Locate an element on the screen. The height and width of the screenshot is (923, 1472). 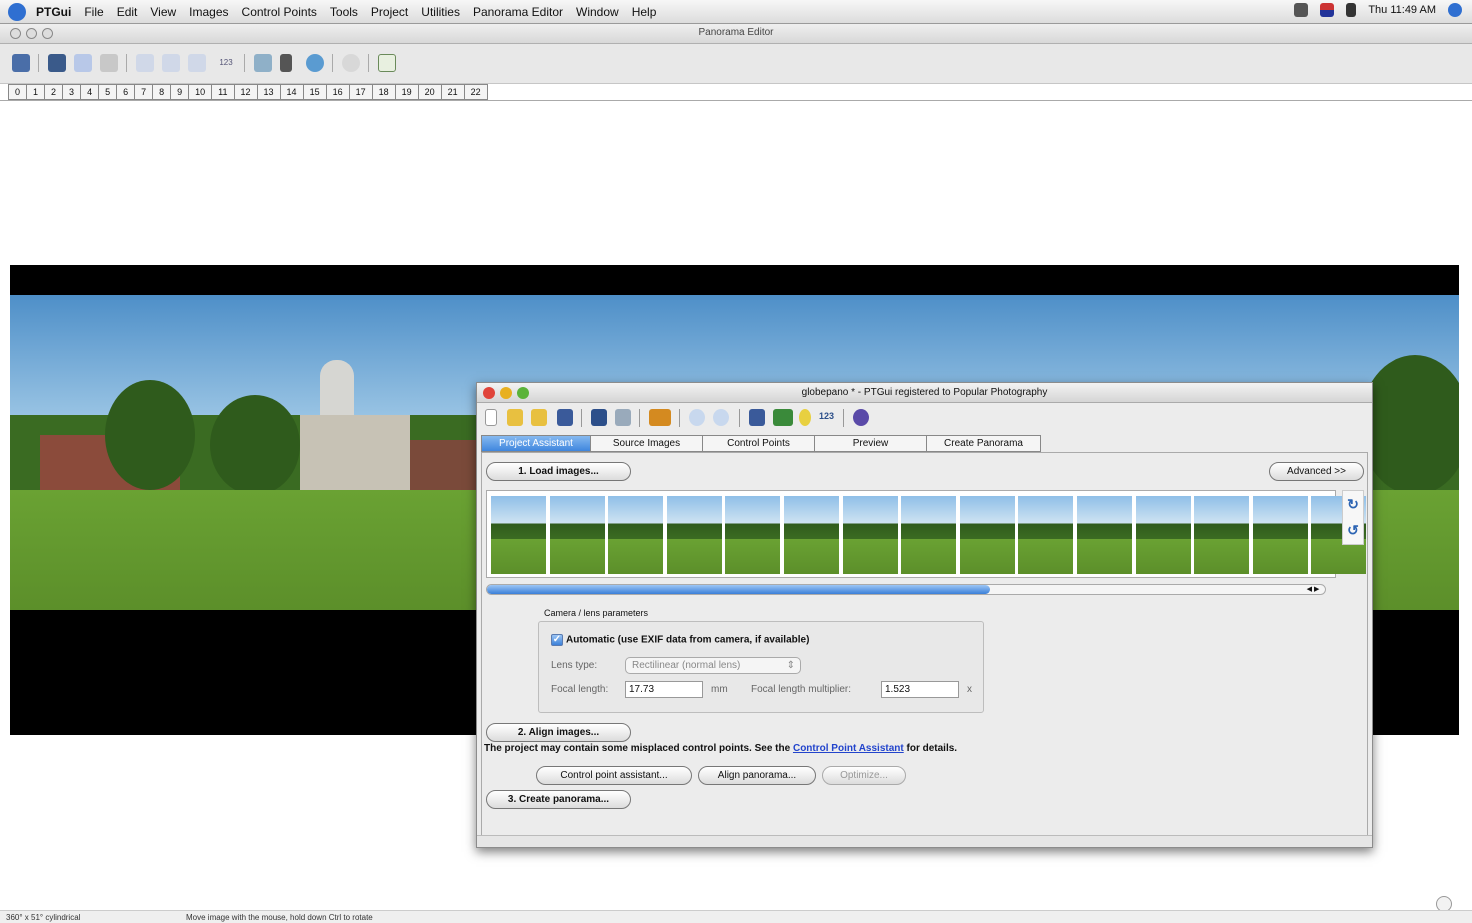
image-tab: 0 is located at coordinates (18, 92).